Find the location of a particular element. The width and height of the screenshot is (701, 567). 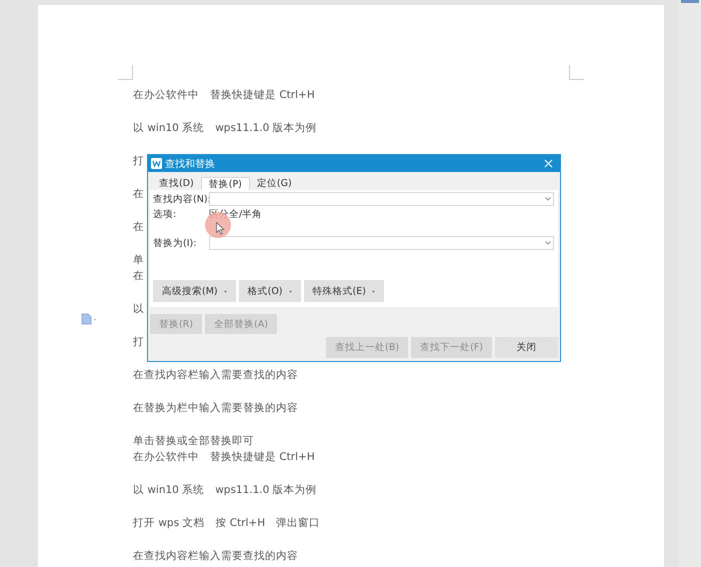

options-text: 区分全/半角 is located at coordinates (235, 214).